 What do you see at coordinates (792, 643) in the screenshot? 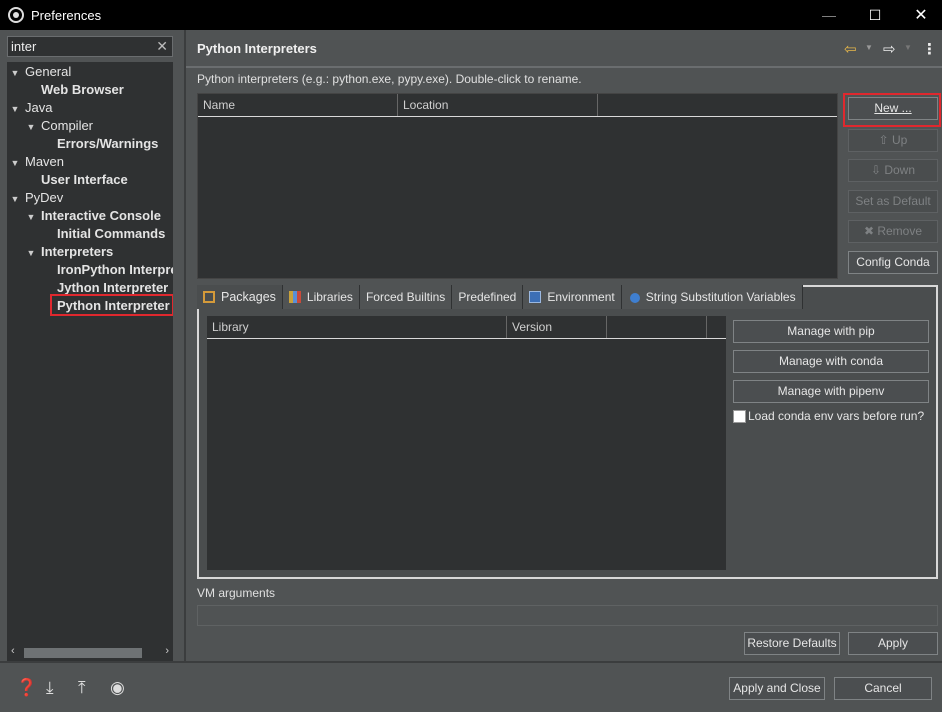
I see `restore-defaults-button: Restore Defaults` at bounding box center [792, 643].